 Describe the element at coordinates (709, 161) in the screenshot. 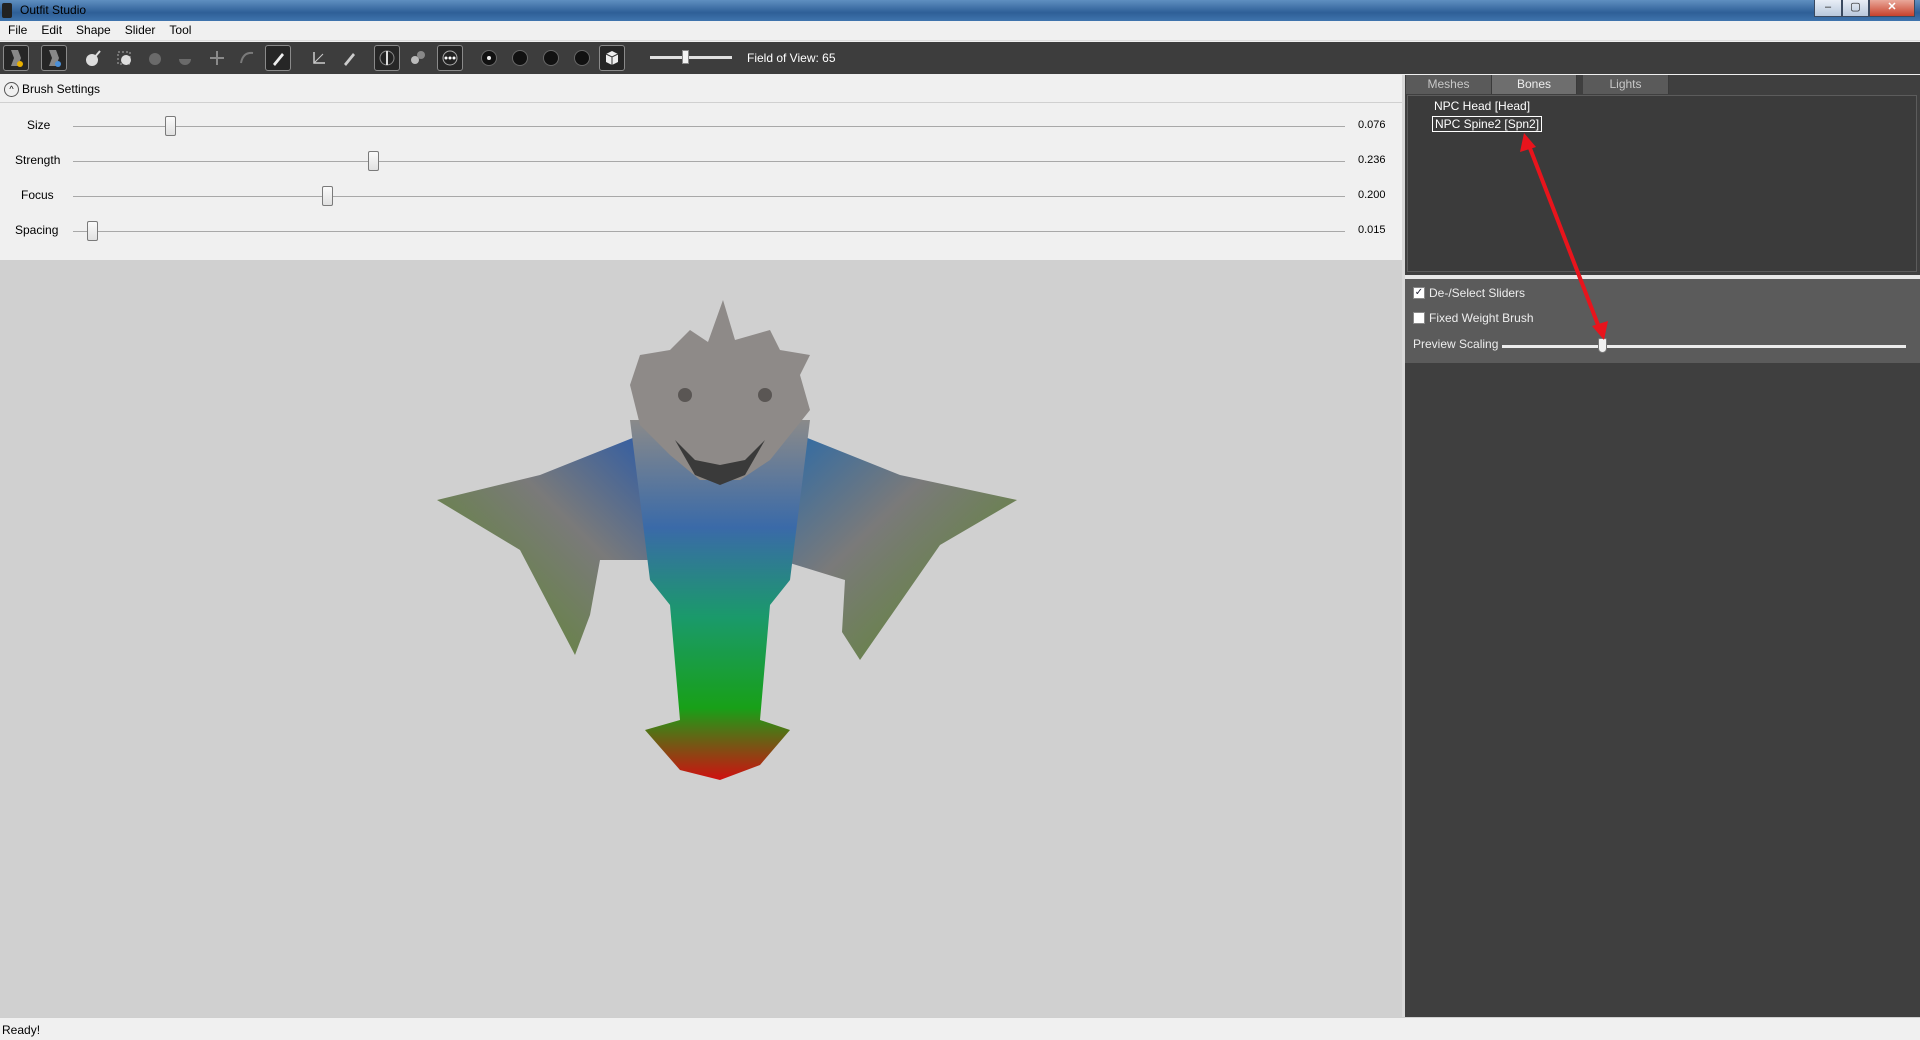

I see `strength-slider-track` at that location.